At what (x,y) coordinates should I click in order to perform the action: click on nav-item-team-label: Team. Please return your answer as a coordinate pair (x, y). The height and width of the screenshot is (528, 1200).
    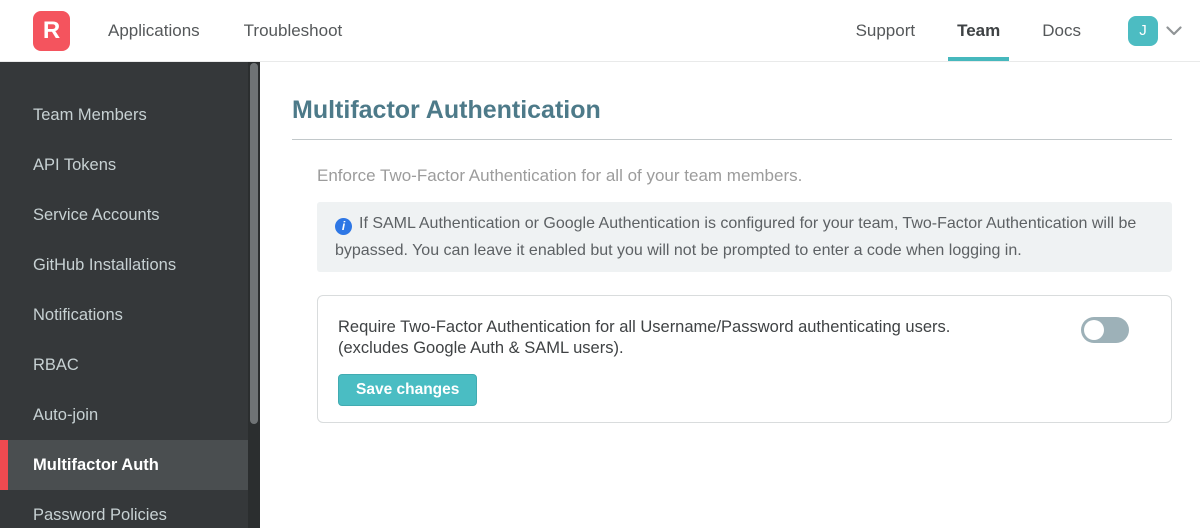
    Looking at the image, I should click on (979, 30).